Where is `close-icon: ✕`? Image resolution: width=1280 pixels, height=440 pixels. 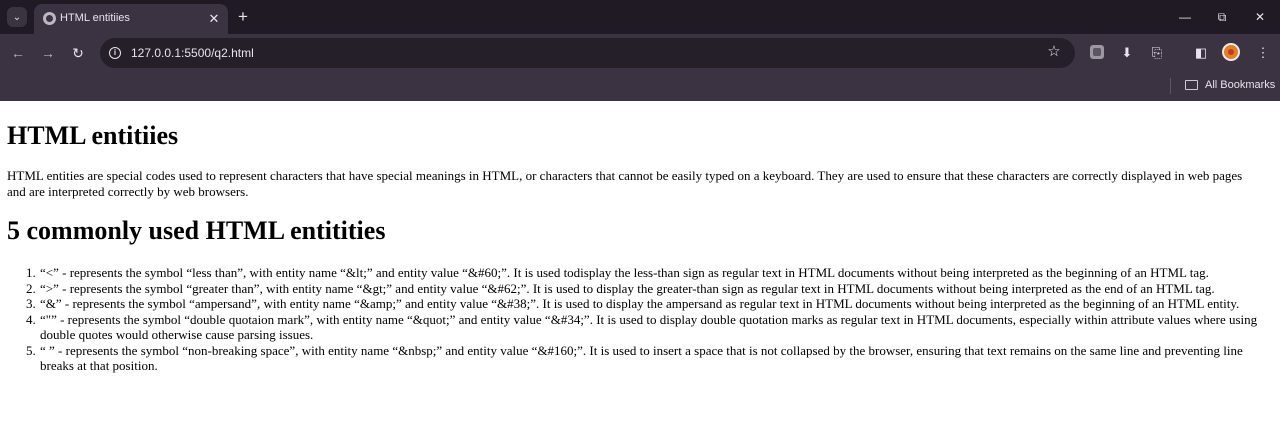 close-icon: ✕ is located at coordinates (214, 19).